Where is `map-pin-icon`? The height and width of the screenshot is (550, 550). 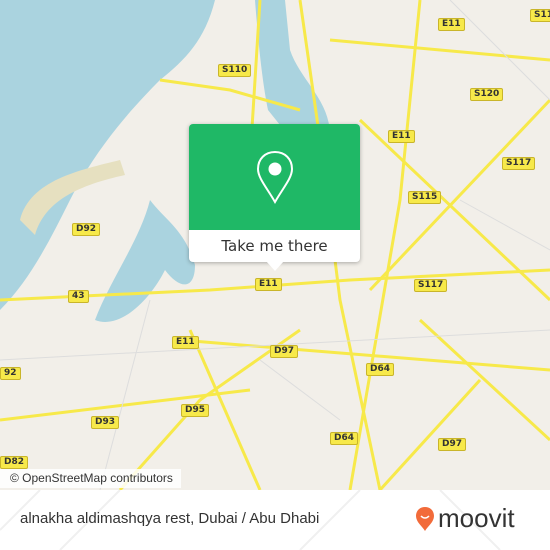
map-pin-icon is located at coordinates (274, 177).